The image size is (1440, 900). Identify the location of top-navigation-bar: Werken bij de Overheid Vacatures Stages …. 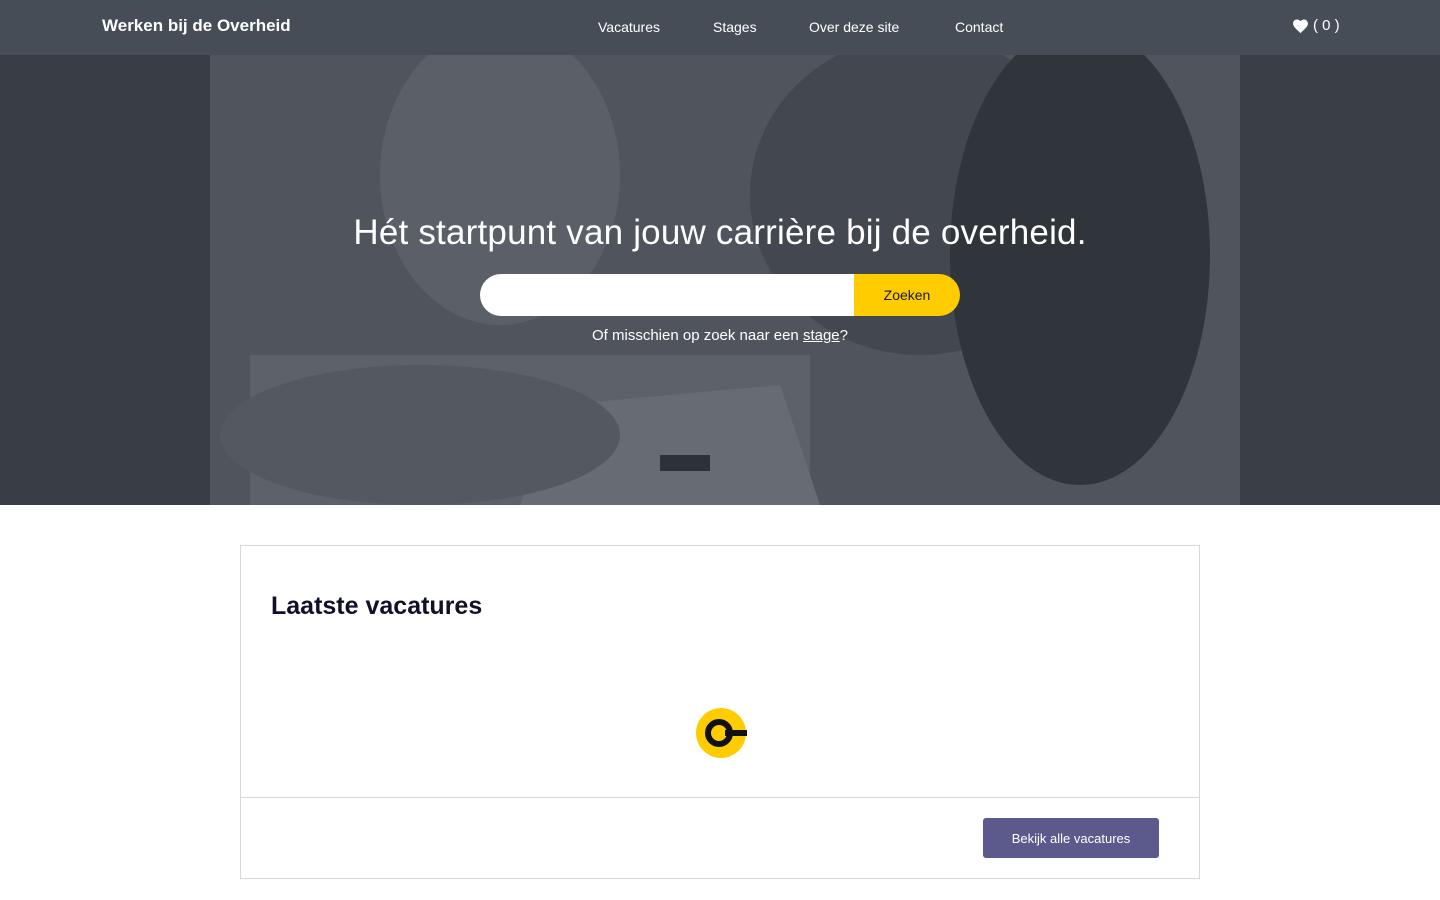
(720, 27).